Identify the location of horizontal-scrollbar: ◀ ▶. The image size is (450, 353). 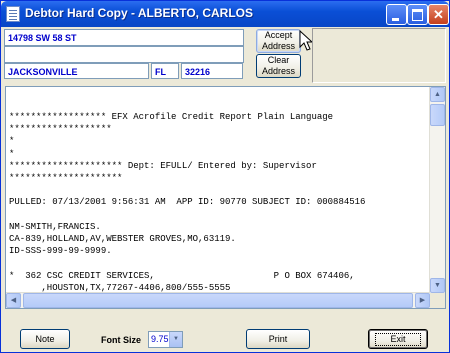
(218, 300).